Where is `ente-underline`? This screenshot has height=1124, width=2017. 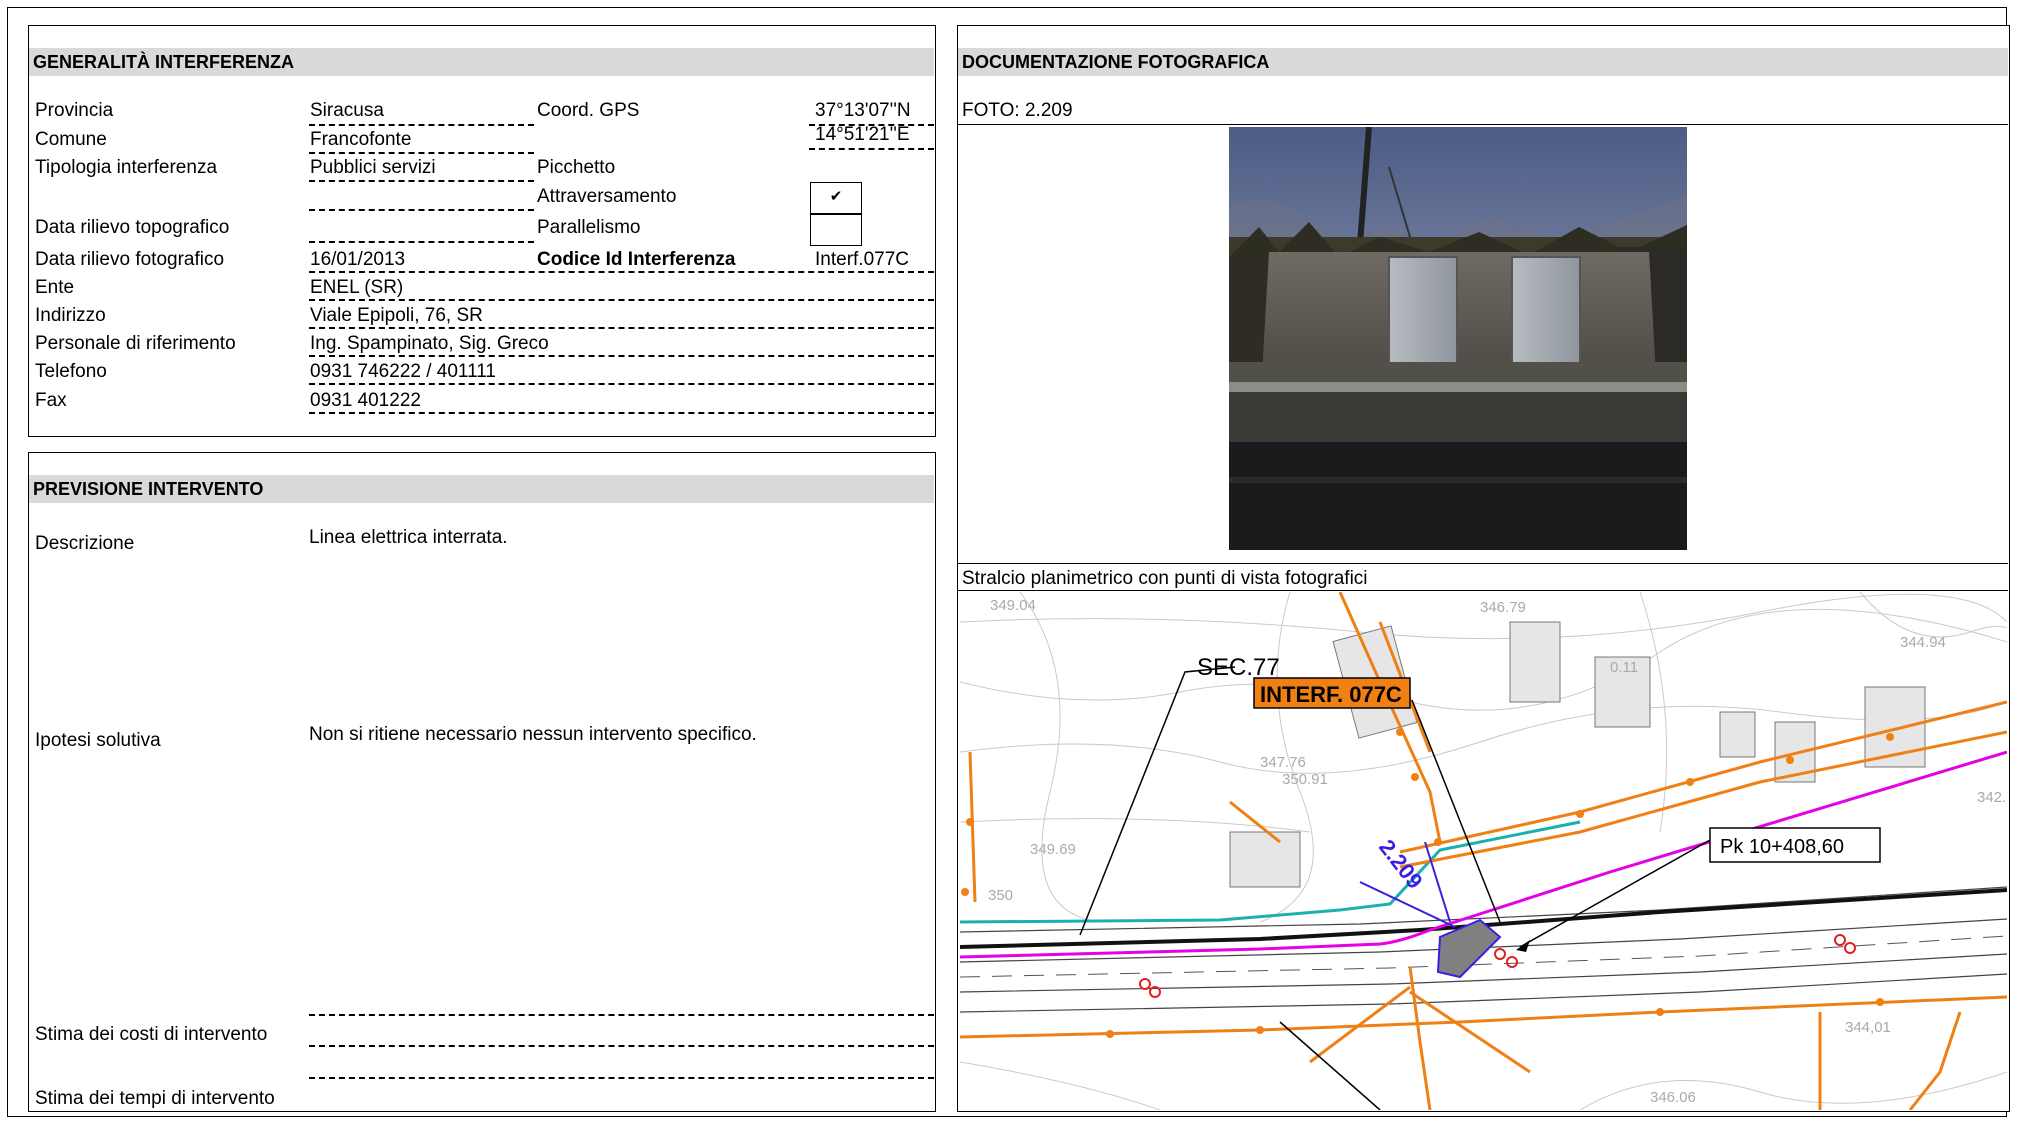
ente-underline is located at coordinates (621, 300).